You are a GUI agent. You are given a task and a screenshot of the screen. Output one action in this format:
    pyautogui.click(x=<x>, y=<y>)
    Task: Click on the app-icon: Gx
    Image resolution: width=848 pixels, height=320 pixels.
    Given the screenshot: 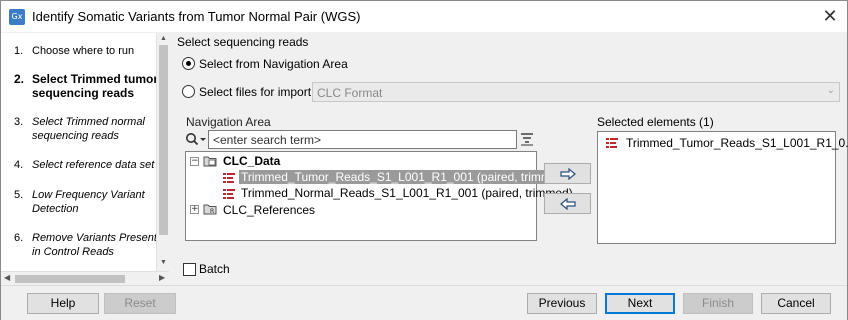 What is the action you would take?
    pyautogui.click(x=17, y=17)
    